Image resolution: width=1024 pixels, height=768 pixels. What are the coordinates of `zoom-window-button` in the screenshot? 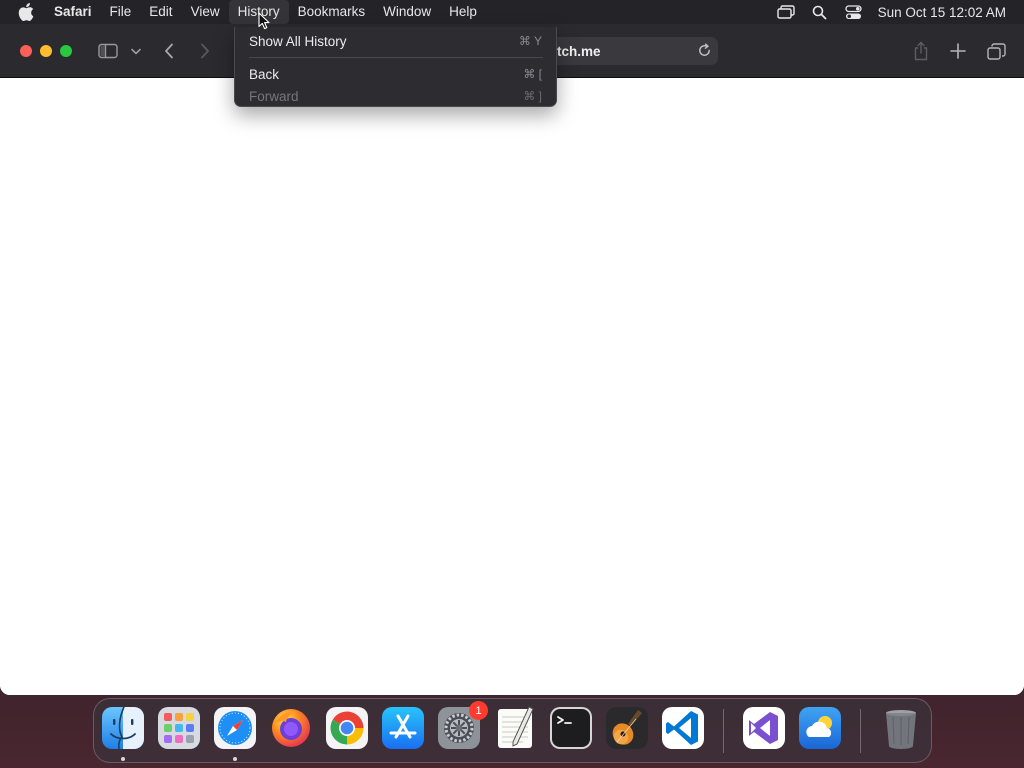 It's located at (66, 51).